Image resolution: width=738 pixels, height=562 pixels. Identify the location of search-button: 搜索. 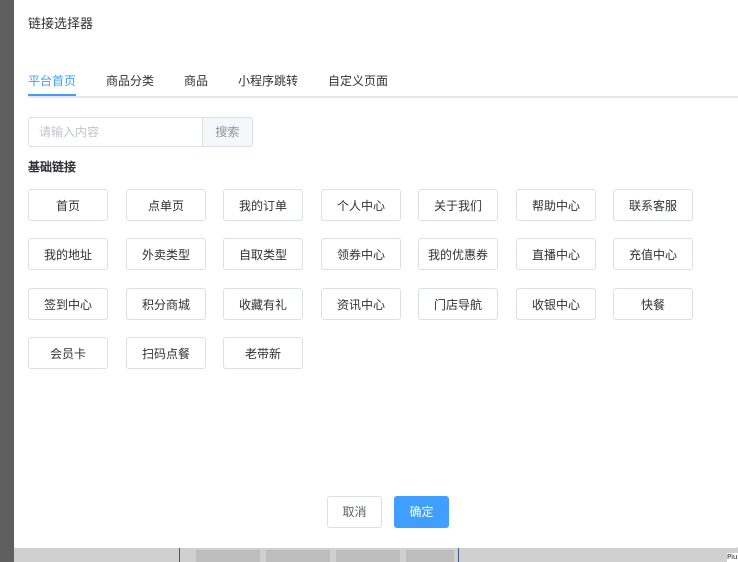
(227, 132).